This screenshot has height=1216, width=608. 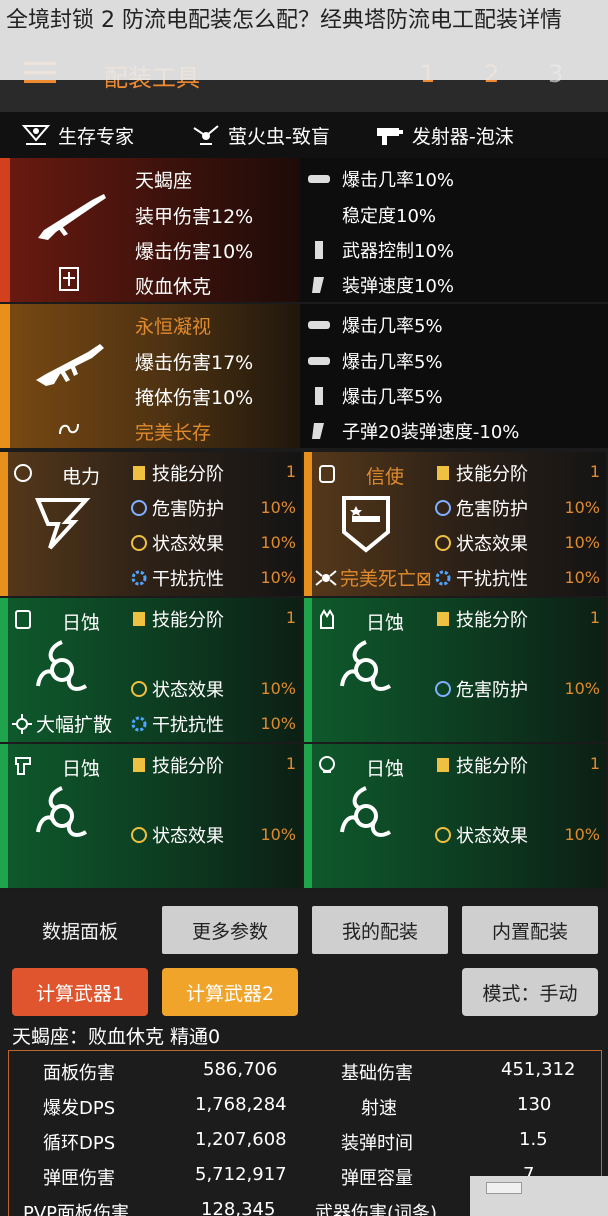 I want to click on stat-value: 5,712,917, so click(x=241, y=1174).